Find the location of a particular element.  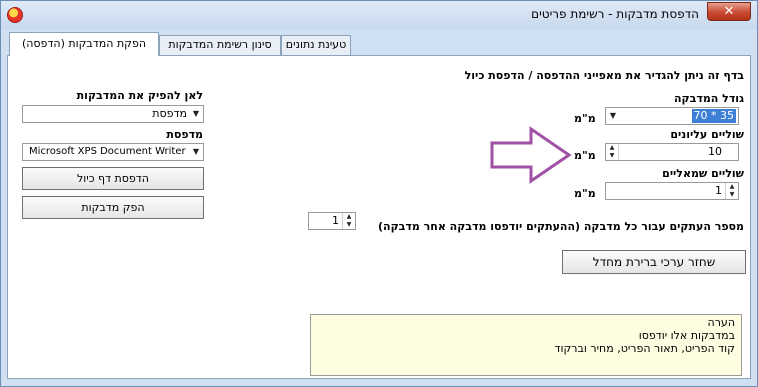

window-title: הדפסת מדבקות - רשימת פריטים is located at coordinates (615, 14).